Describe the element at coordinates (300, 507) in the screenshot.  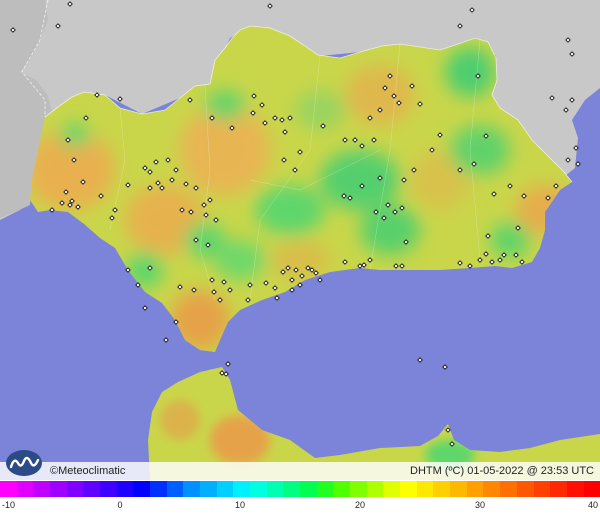
I see `legend-tick-labels: -10 0 10 20 30 40` at that location.